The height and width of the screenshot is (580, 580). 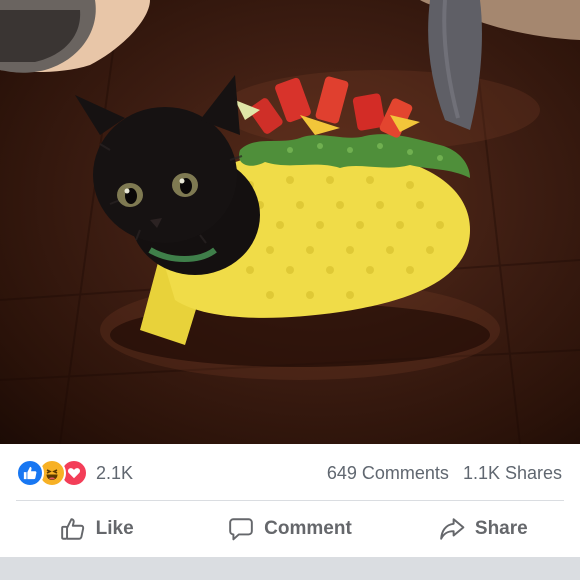 I want to click on like-button: Like, so click(x=96, y=529).